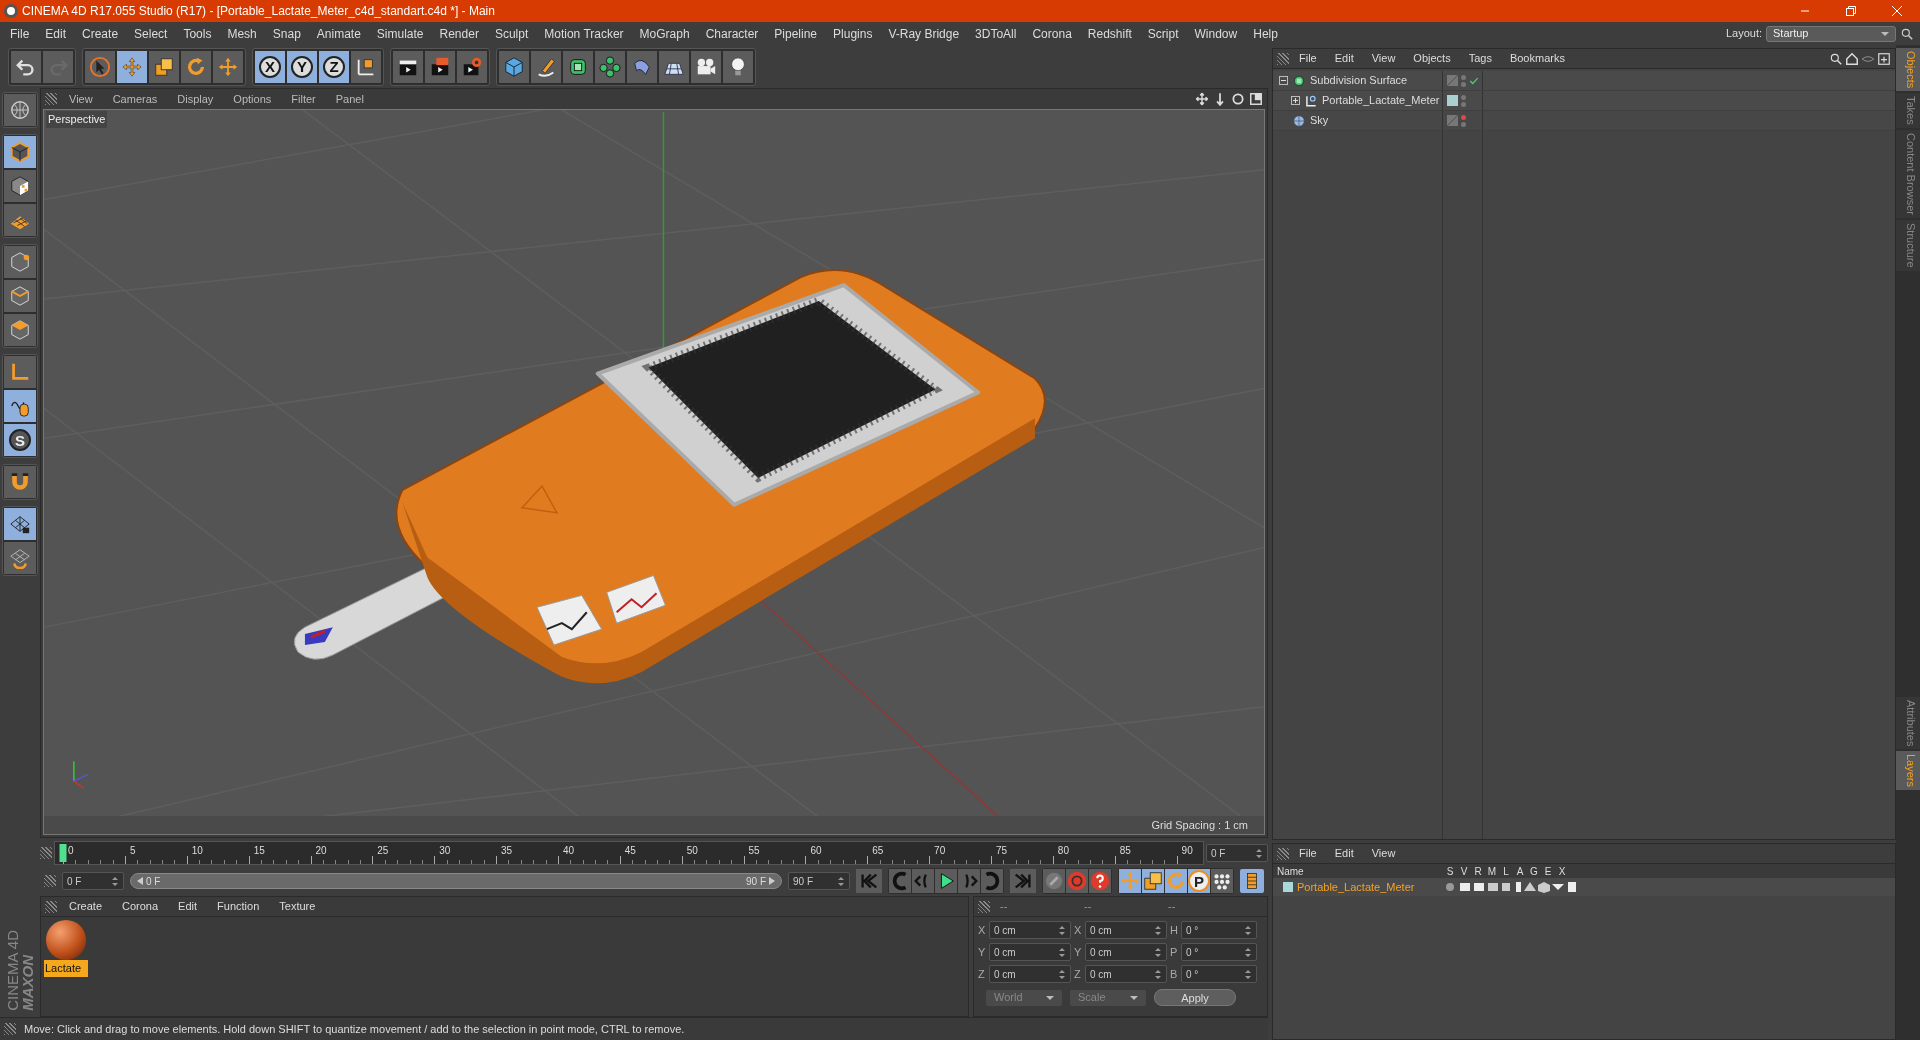 This screenshot has width=1920, height=1040. I want to click on scale-tool-button, so click(164, 66).